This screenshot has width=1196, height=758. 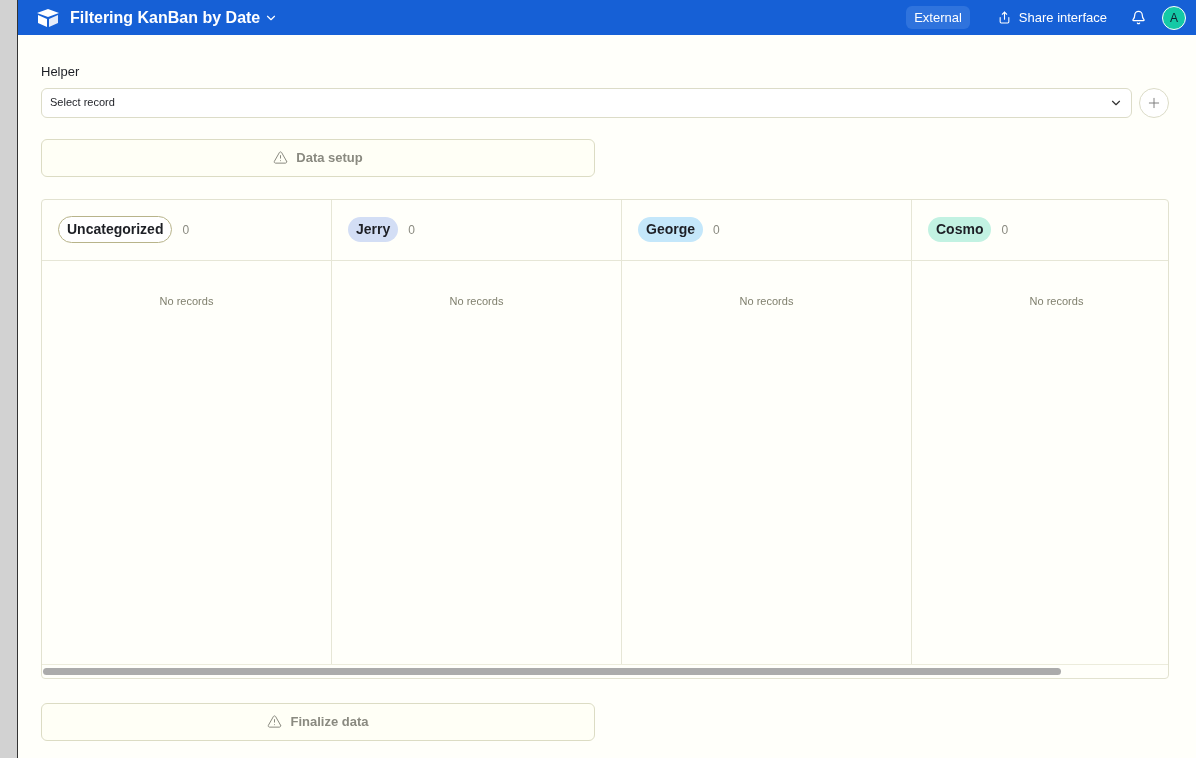 What do you see at coordinates (318, 721) in the screenshot?
I see `action-button: Finalize data` at bounding box center [318, 721].